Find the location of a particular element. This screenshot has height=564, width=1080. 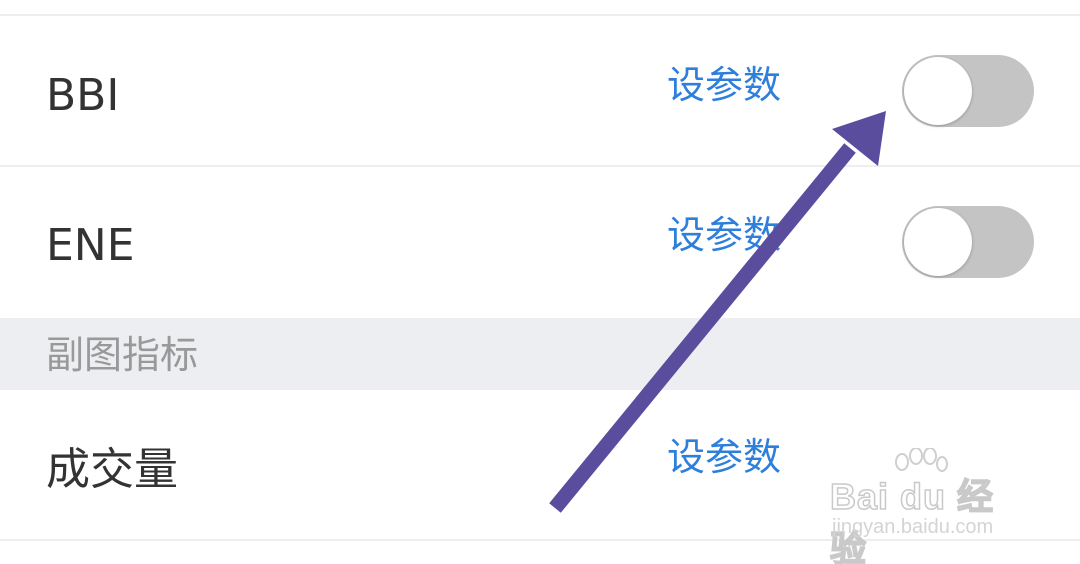

ene-toggle-switch is located at coordinates (968, 242).